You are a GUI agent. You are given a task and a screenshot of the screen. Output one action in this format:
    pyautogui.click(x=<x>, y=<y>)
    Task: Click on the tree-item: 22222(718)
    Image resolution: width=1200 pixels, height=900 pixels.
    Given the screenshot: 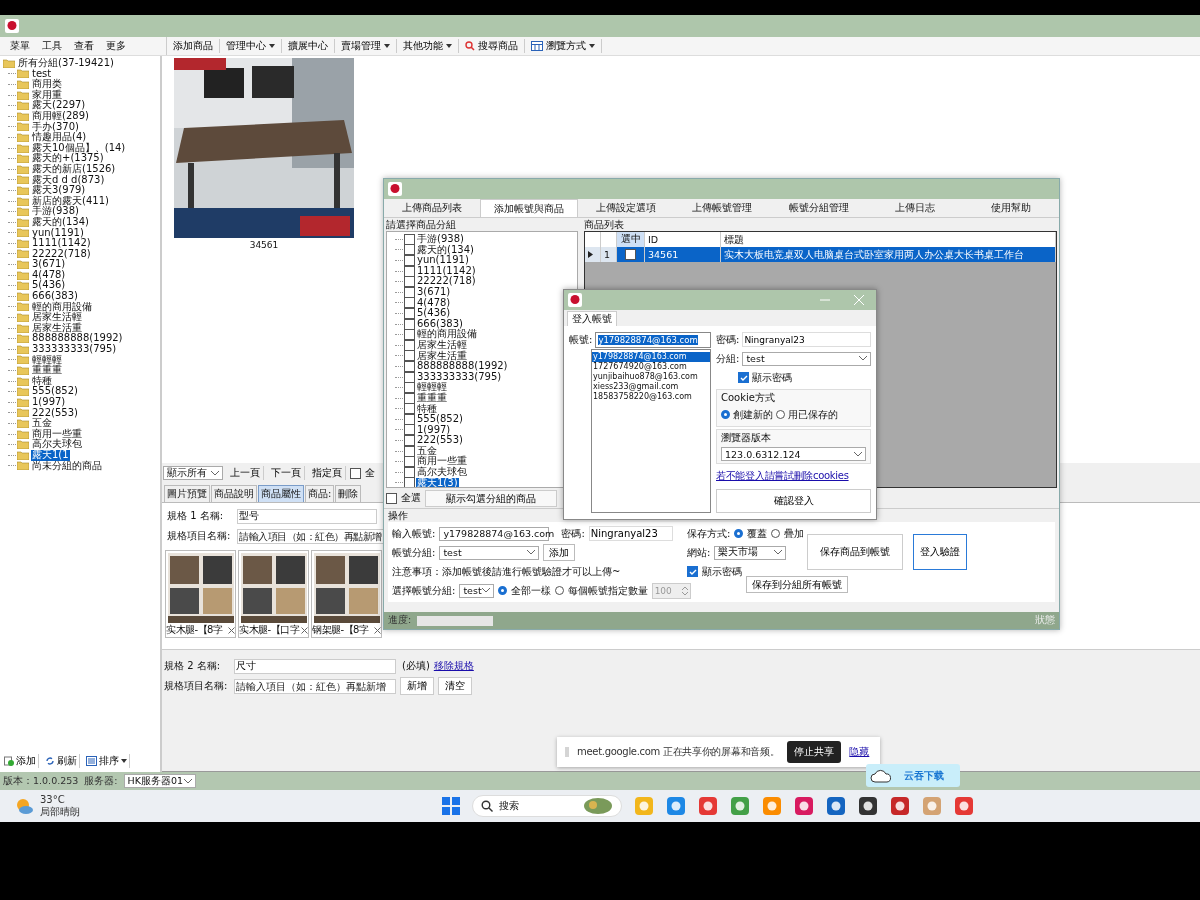 What is the action you would take?
    pyautogui.click(x=61, y=254)
    